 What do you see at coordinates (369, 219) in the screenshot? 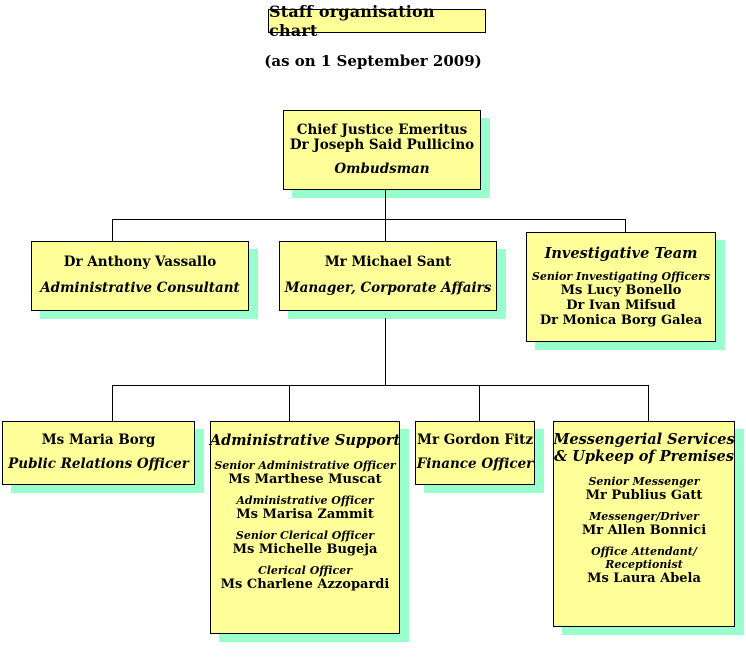
I see `connector-bus-level2` at bounding box center [369, 219].